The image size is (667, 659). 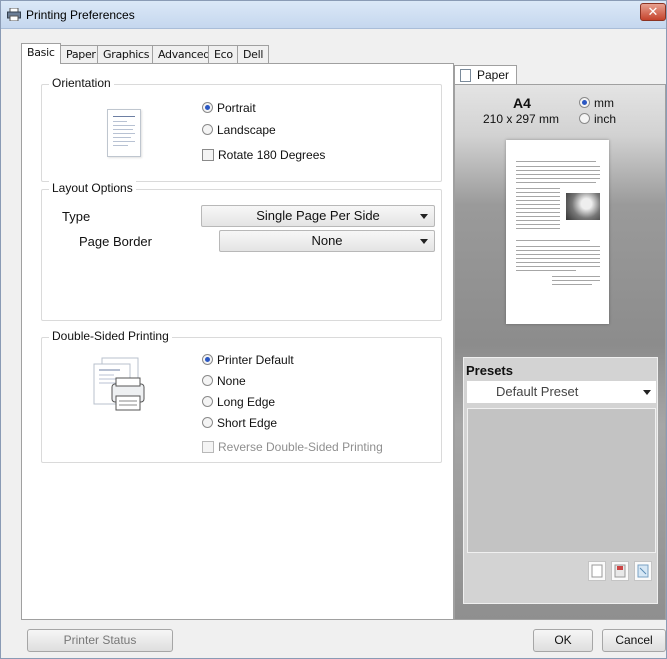 I want to click on tab-strip: Basic Paper Graphics Advanced Eco Dell, so click(x=145, y=53).